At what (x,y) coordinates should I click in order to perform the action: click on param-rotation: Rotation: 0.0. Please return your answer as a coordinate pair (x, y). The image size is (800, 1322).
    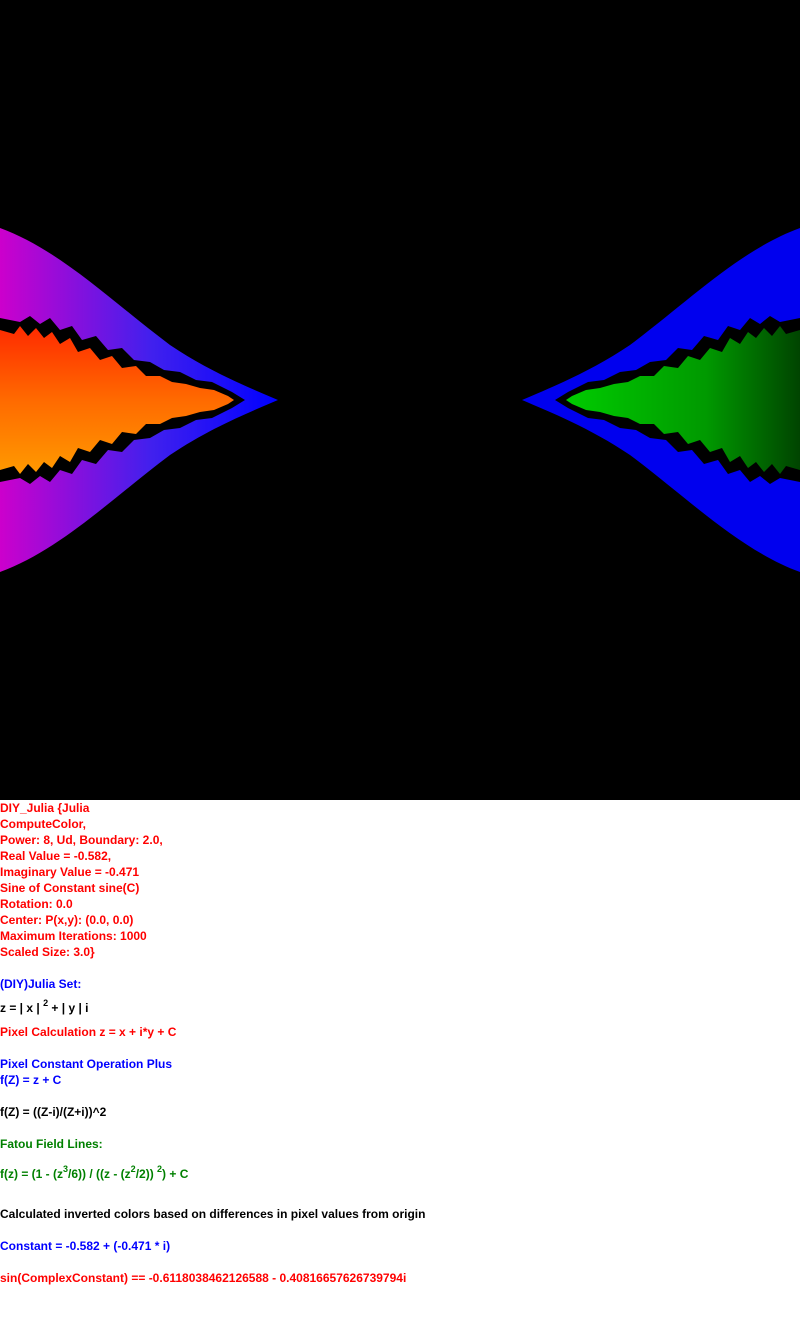
    Looking at the image, I should click on (36, 904).